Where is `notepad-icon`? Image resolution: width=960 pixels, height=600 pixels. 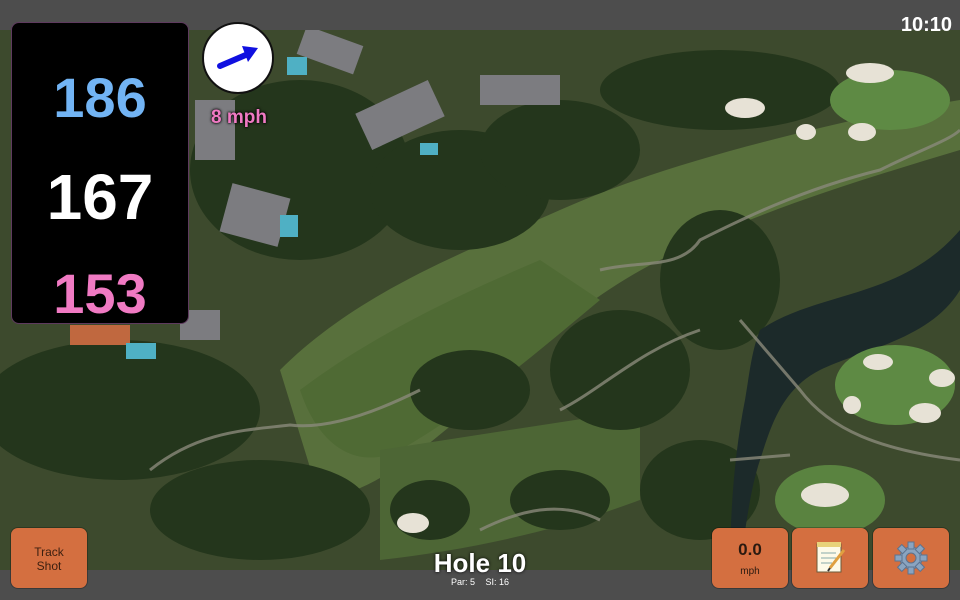 notepad-icon is located at coordinates (831, 557).